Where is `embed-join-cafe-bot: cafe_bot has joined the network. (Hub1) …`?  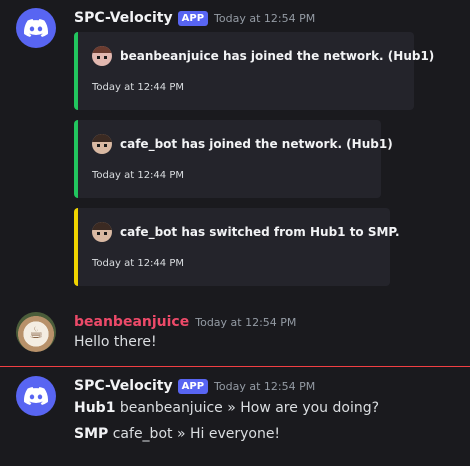
embed-join-cafe-bot: cafe_bot has joined the network. (Hub1) … is located at coordinates (233, 159).